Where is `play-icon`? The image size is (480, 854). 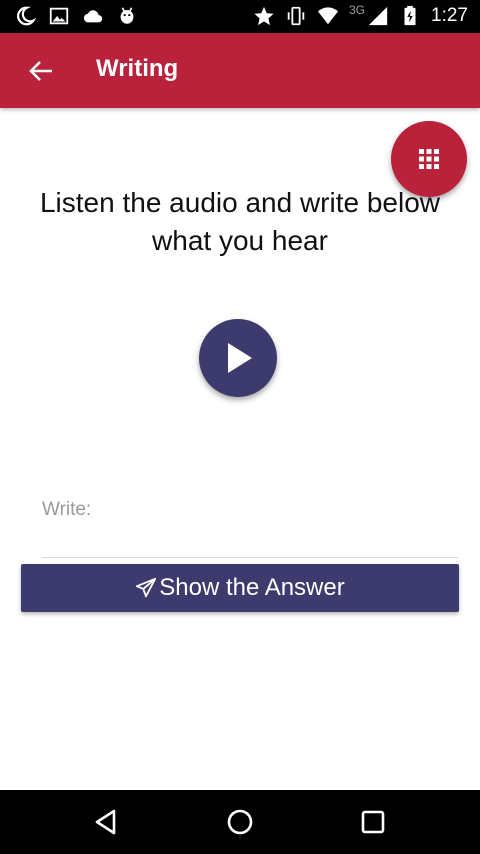 play-icon is located at coordinates (240, 358).